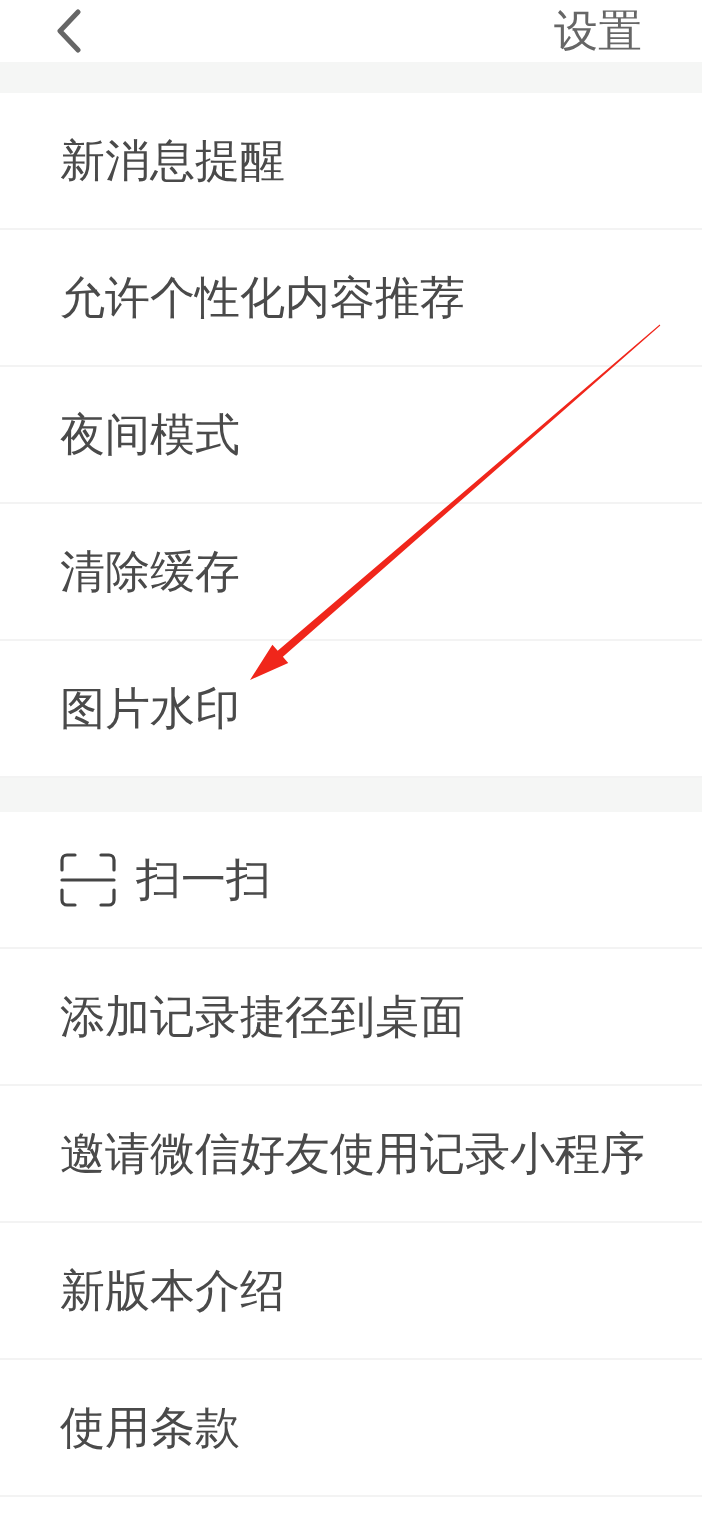 Image resolution: width=702 pixels, height=1519 pixels. I want to click on page-title: 设置, so click(598, 31).